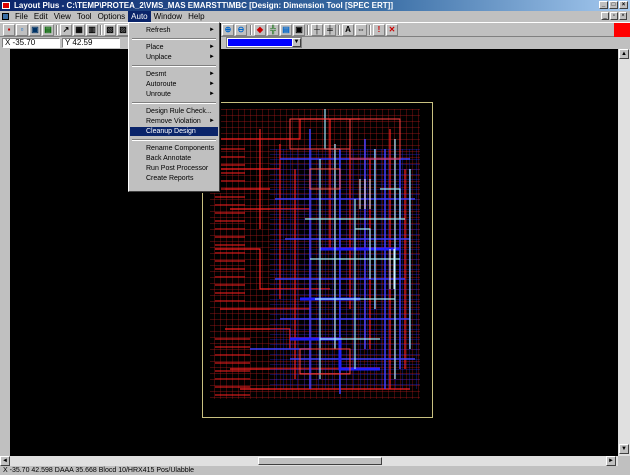  Describe the element at coordinates (622, 30) in the screenshot. I see `status-indicator` at that location.